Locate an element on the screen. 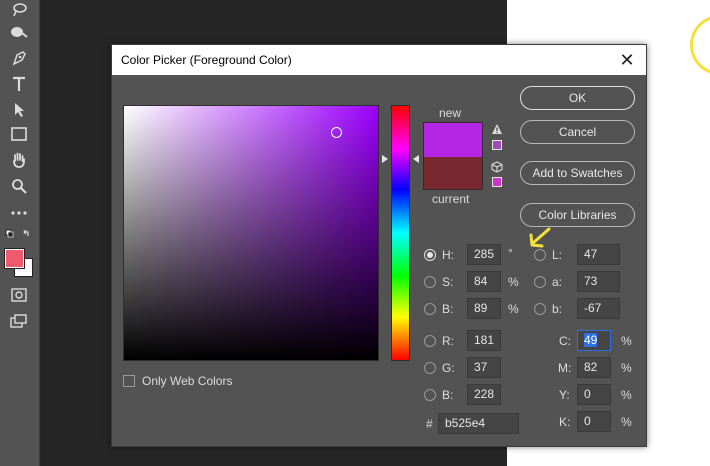 This screenshot has height=466, width=710. s-unit: % is located at coordinates (513, 282).